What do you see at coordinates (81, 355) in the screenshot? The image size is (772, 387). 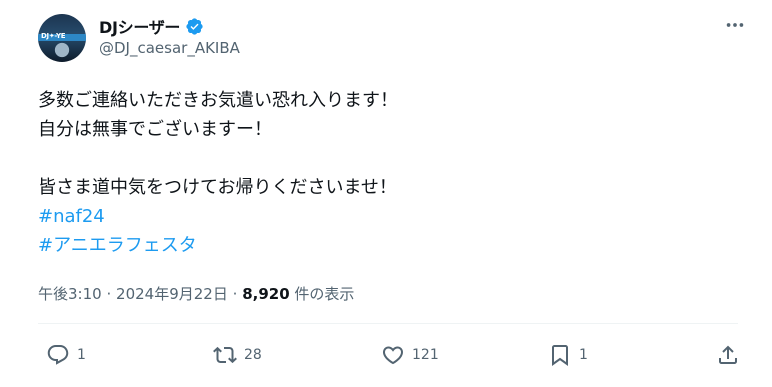 I see `reply-count: 1` at bounding box center [81, 355].